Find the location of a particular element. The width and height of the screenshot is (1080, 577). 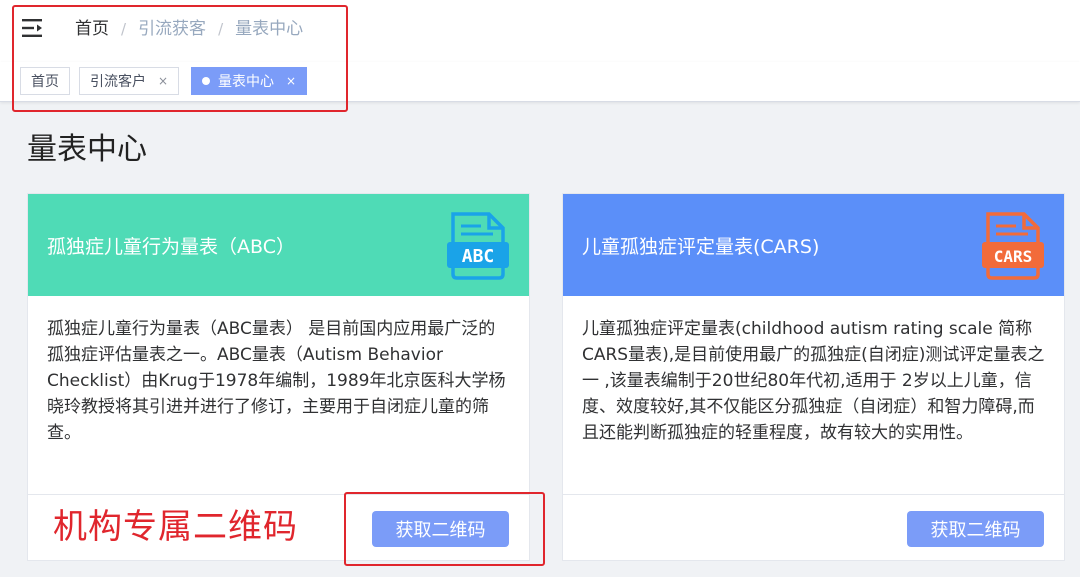

card-header: 儿童孤独症评定量表(CARS) CARS is located at coordinates (813, 245).